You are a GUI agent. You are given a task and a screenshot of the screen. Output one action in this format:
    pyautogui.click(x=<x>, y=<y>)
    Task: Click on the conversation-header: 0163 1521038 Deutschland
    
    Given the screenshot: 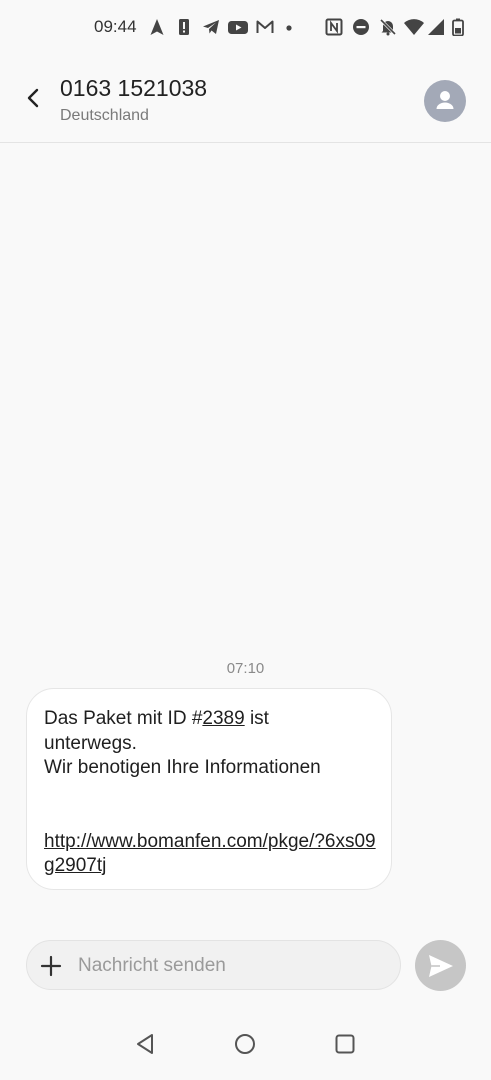 What is the action you would take?
    pyautogui.click(x=245, y=99)
    